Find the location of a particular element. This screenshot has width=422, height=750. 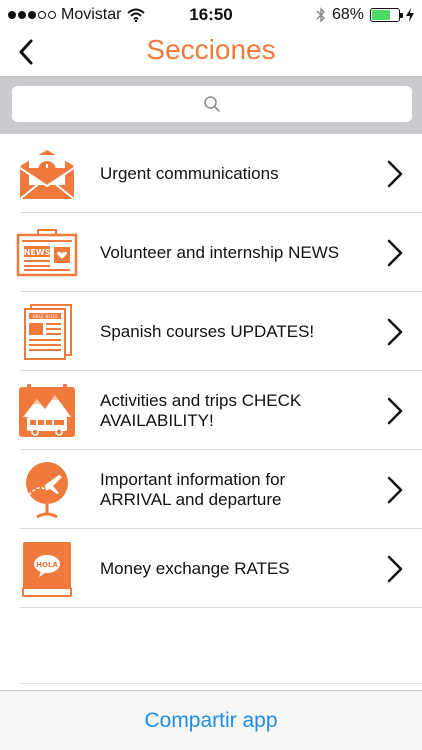

search-input is located at coordinates (212, 104).